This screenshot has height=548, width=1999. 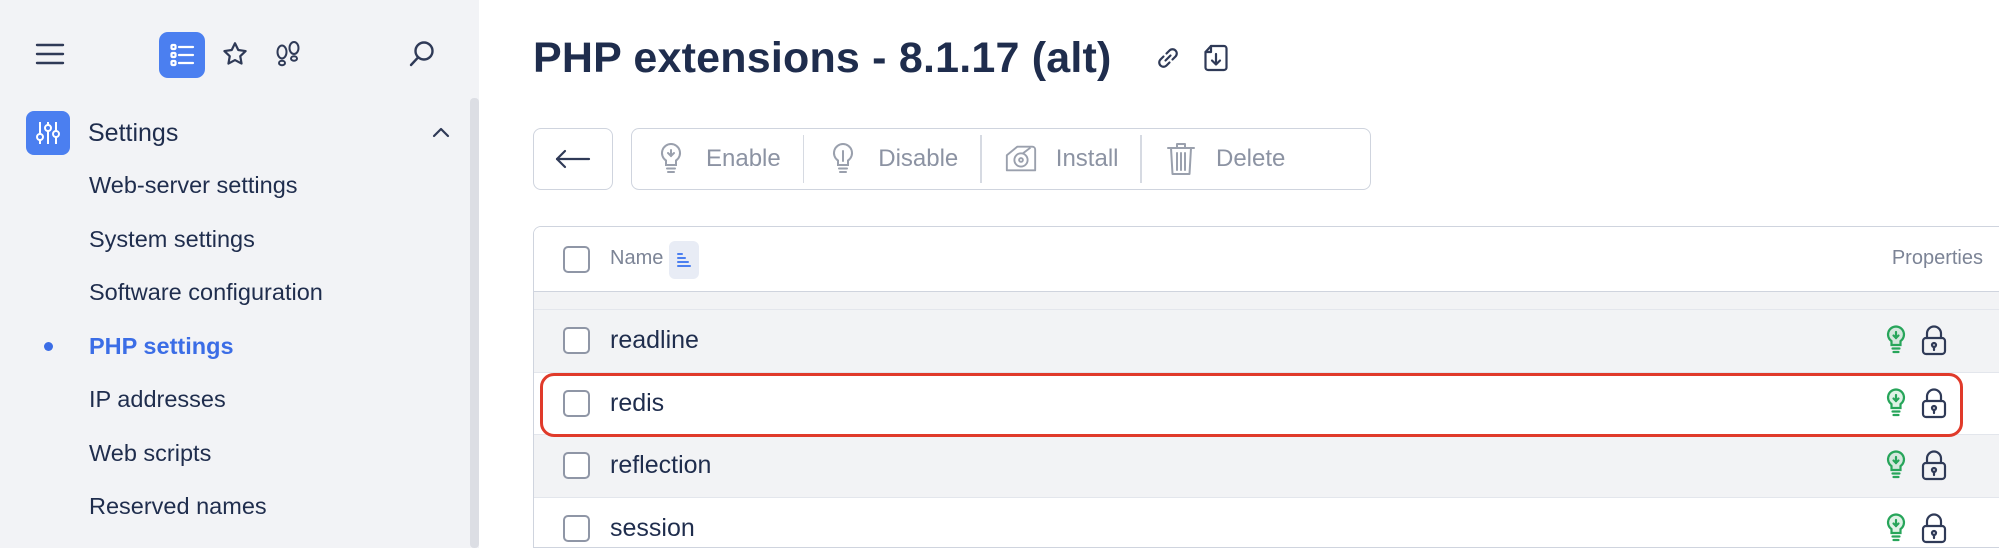 I want to click on menu-icon, so click(x=50, y=54).